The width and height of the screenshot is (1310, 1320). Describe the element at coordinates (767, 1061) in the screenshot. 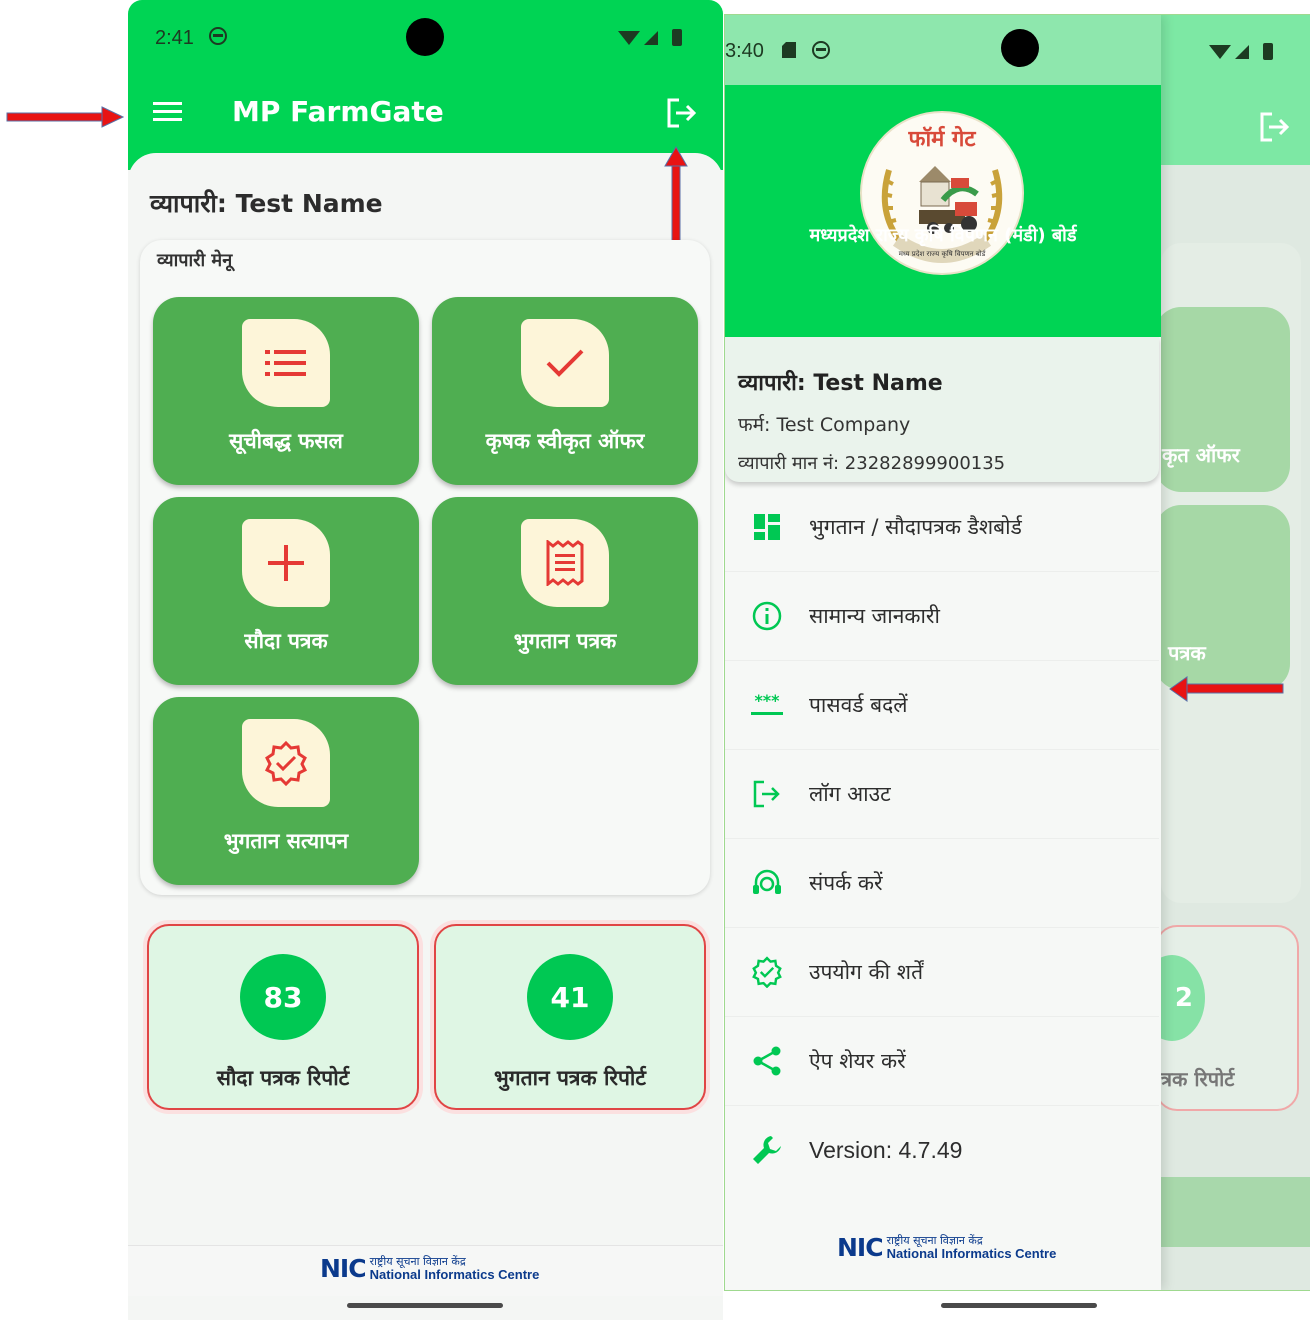

I see `share-icon` at that location.